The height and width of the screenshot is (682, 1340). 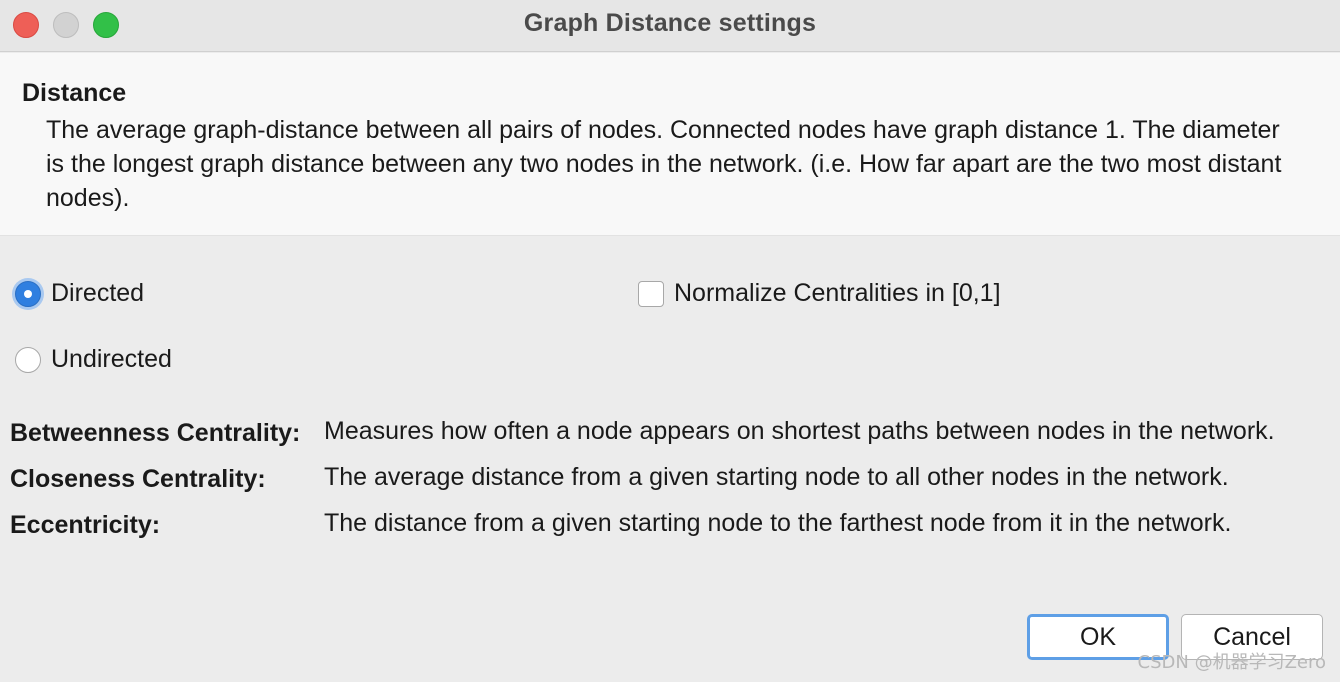 What do you see at coordinates (670, 23) in the screenshot?
I see `window-title: Graph Distance settings` at bounding box center [670, 23].